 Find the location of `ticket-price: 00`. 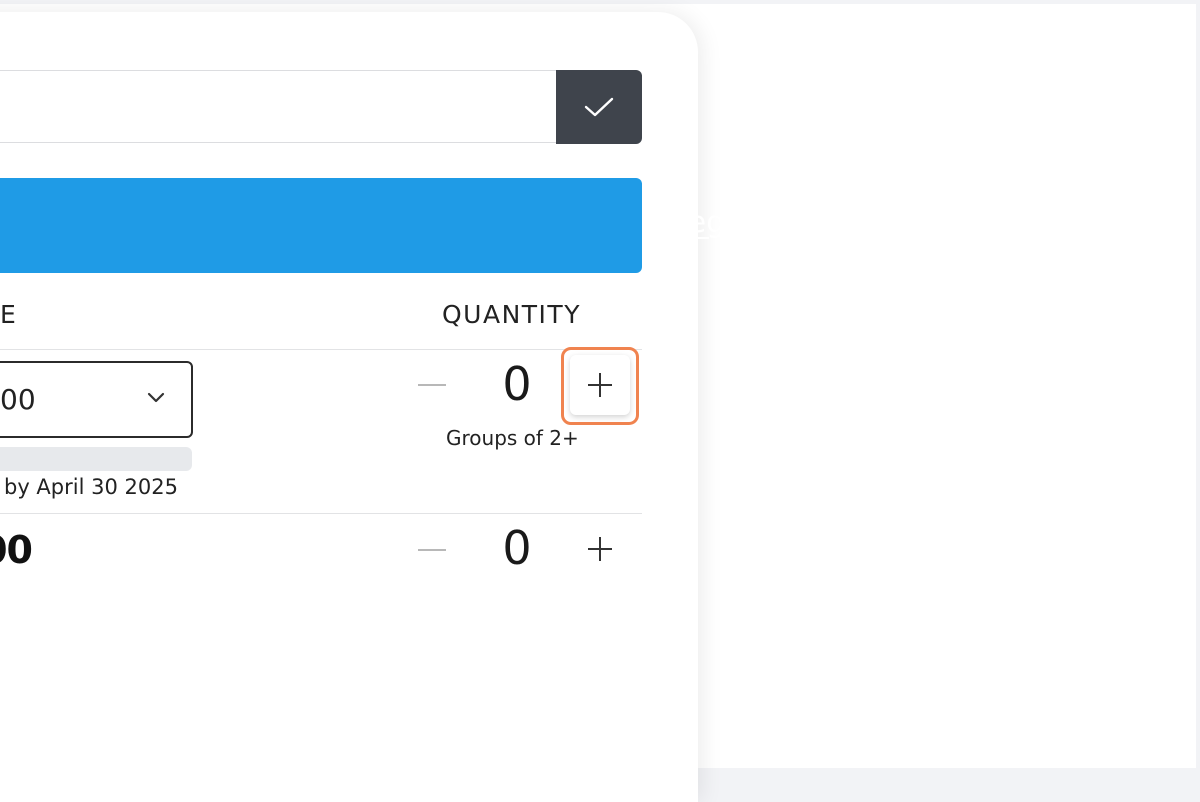

ticket-price: 00 is located at coordinates (16, 550).